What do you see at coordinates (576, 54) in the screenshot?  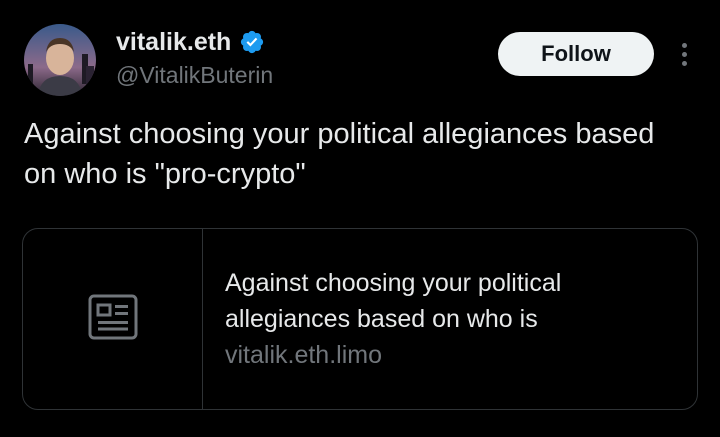 I see `follow-button: Follow` at bounding box center [576, 54].